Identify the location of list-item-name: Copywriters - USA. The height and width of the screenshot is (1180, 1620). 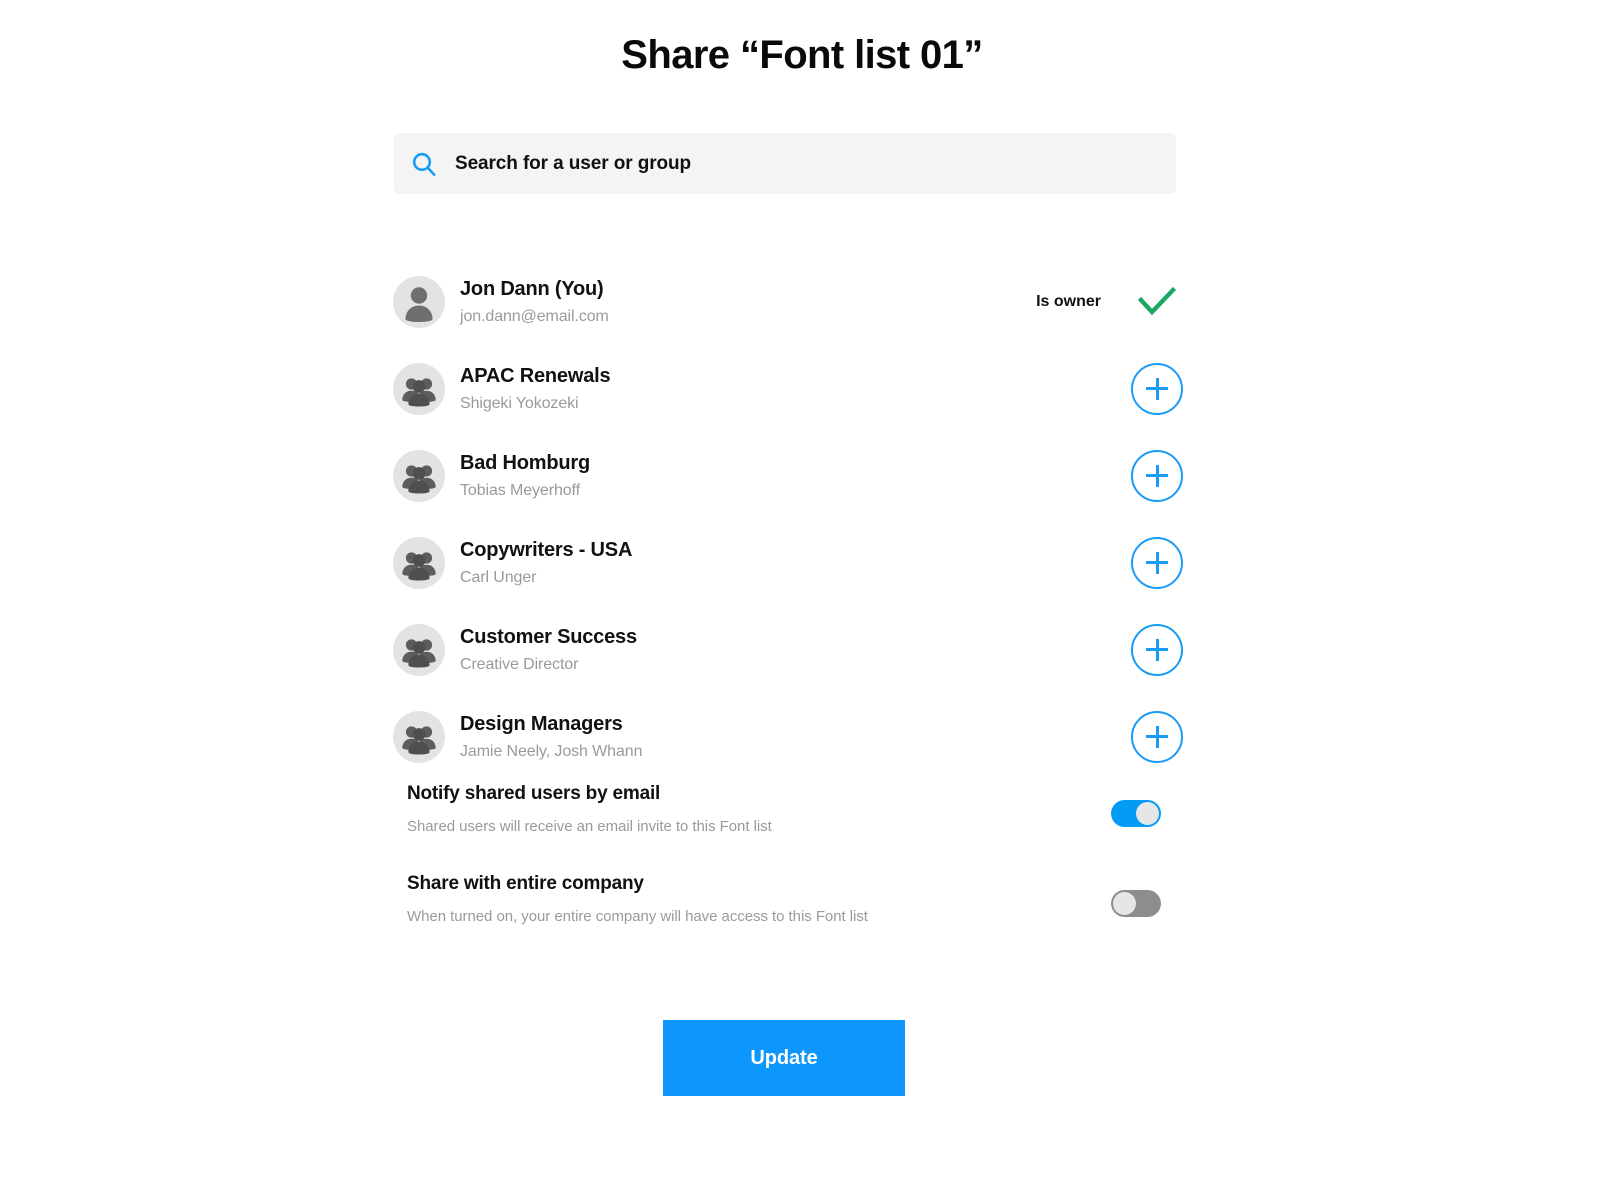
(546, 549).